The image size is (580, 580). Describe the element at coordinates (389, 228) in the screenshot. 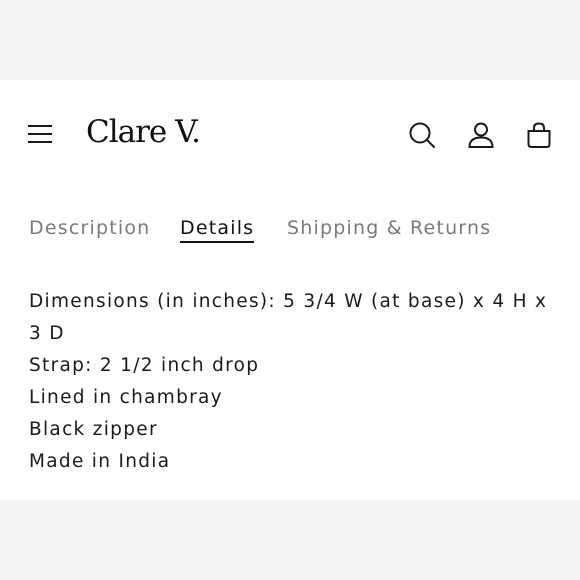

I see `tab-shipping-returns: Shipping & Returns` at that location.